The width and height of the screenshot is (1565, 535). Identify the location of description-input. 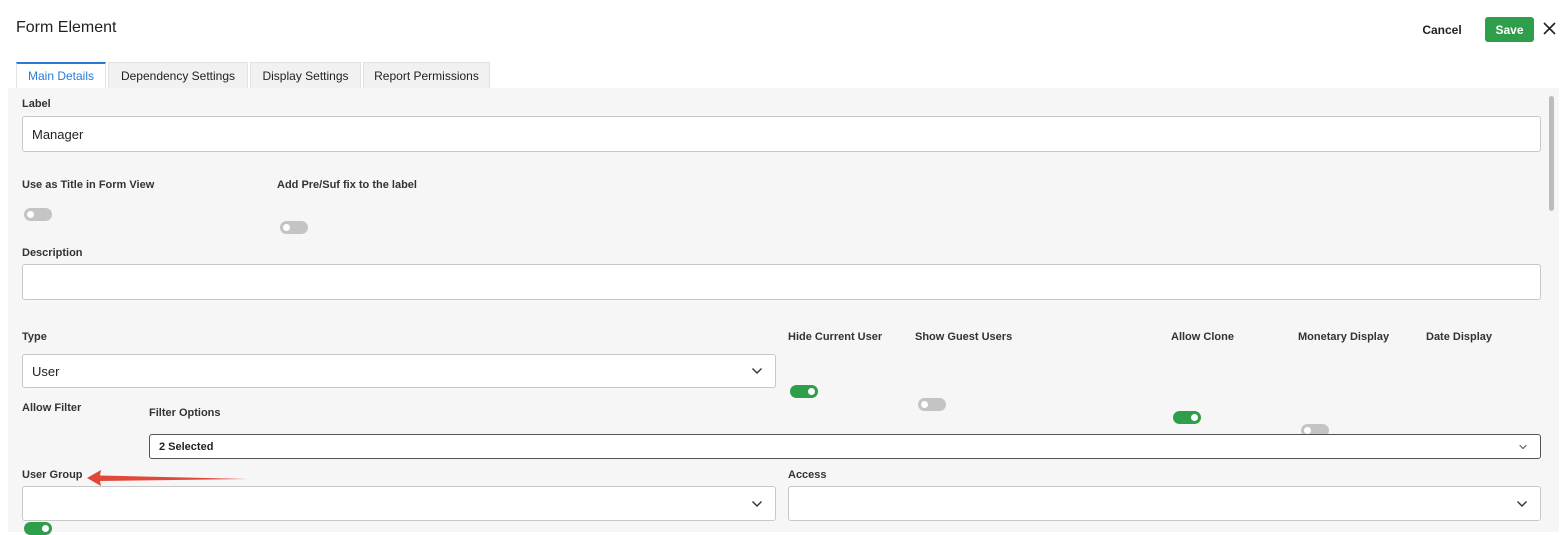
(781, 282).